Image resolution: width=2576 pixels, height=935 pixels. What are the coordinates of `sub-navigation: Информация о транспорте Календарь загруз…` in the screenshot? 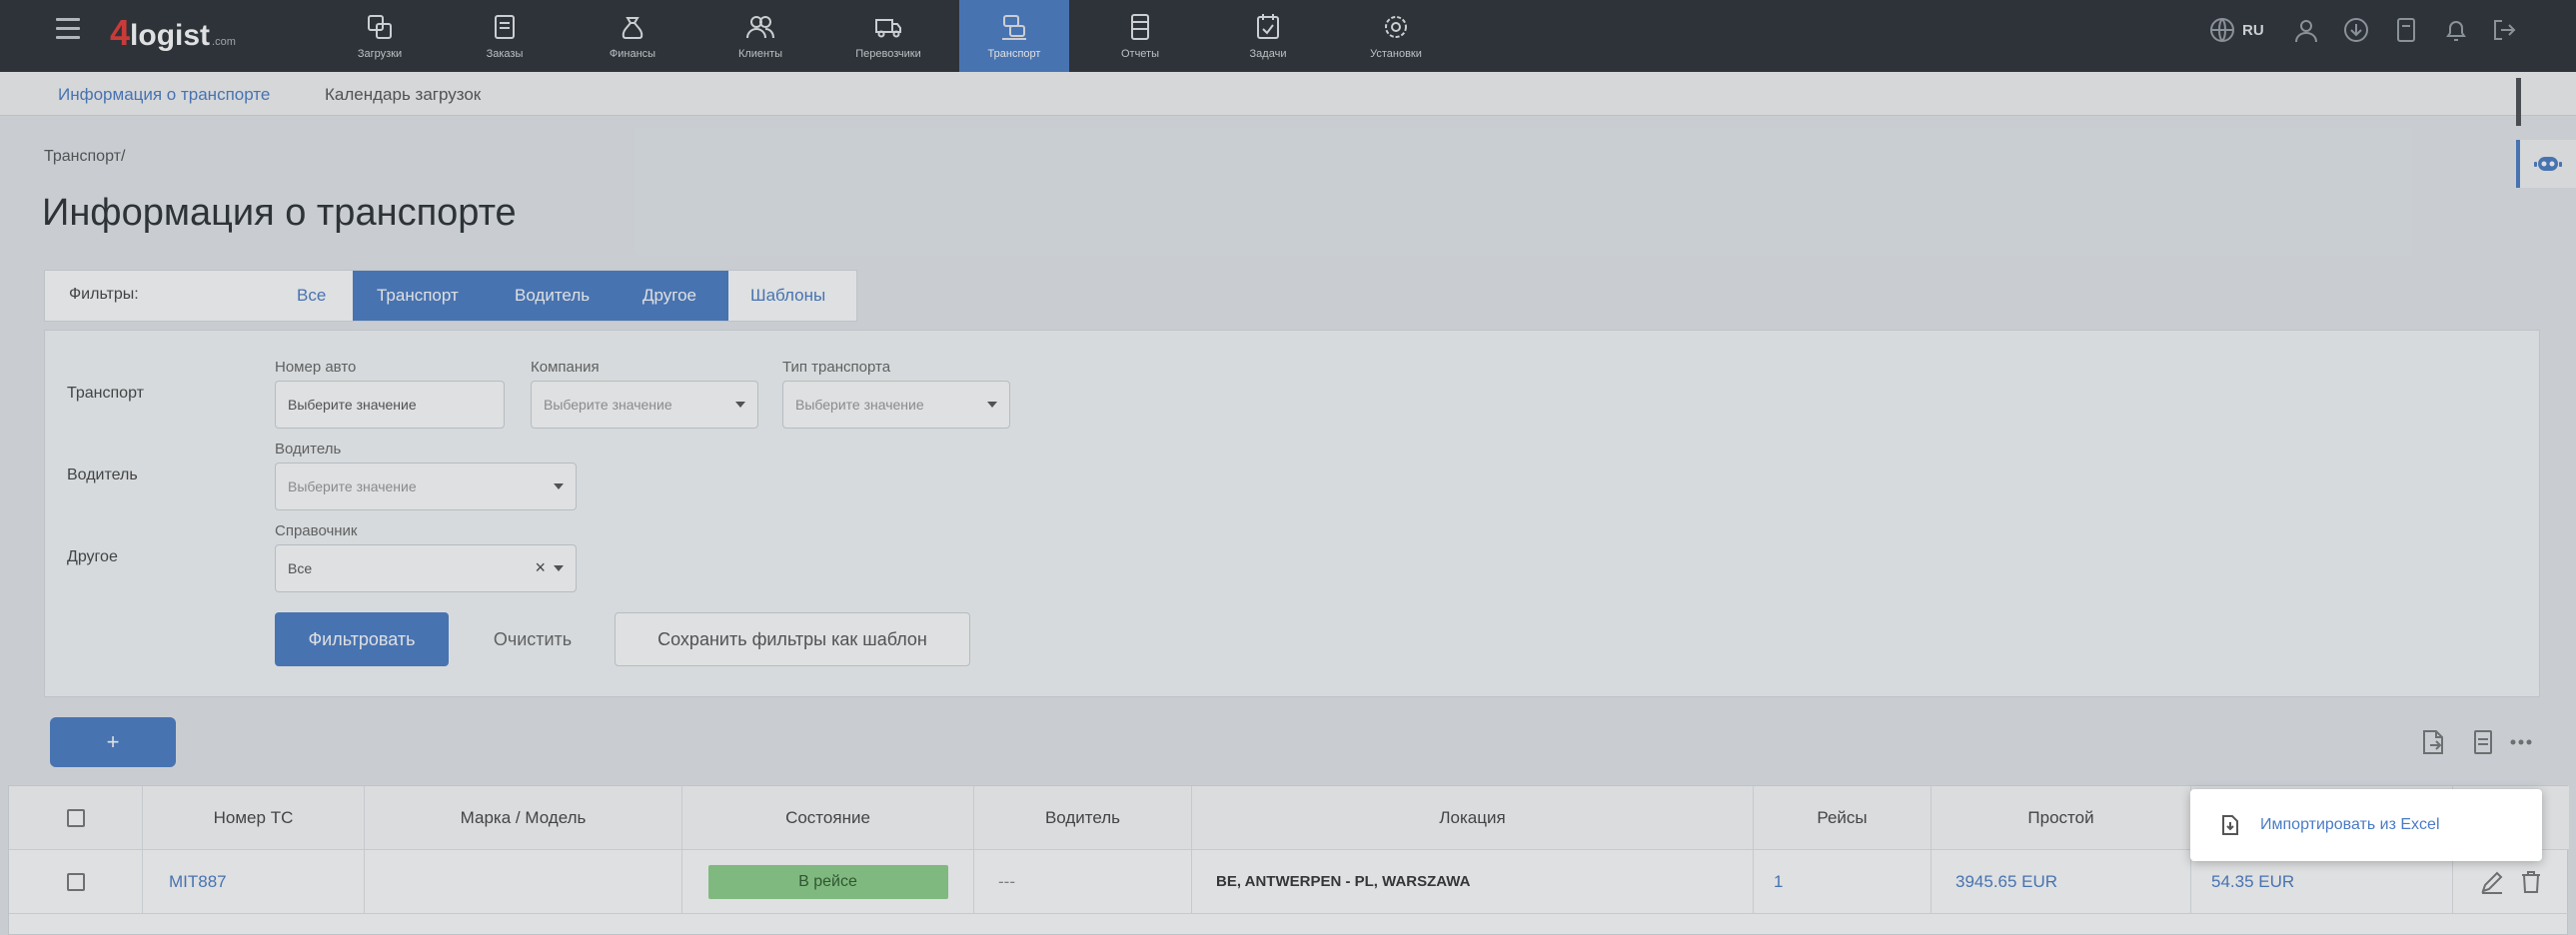 It's located at (1288, 94).